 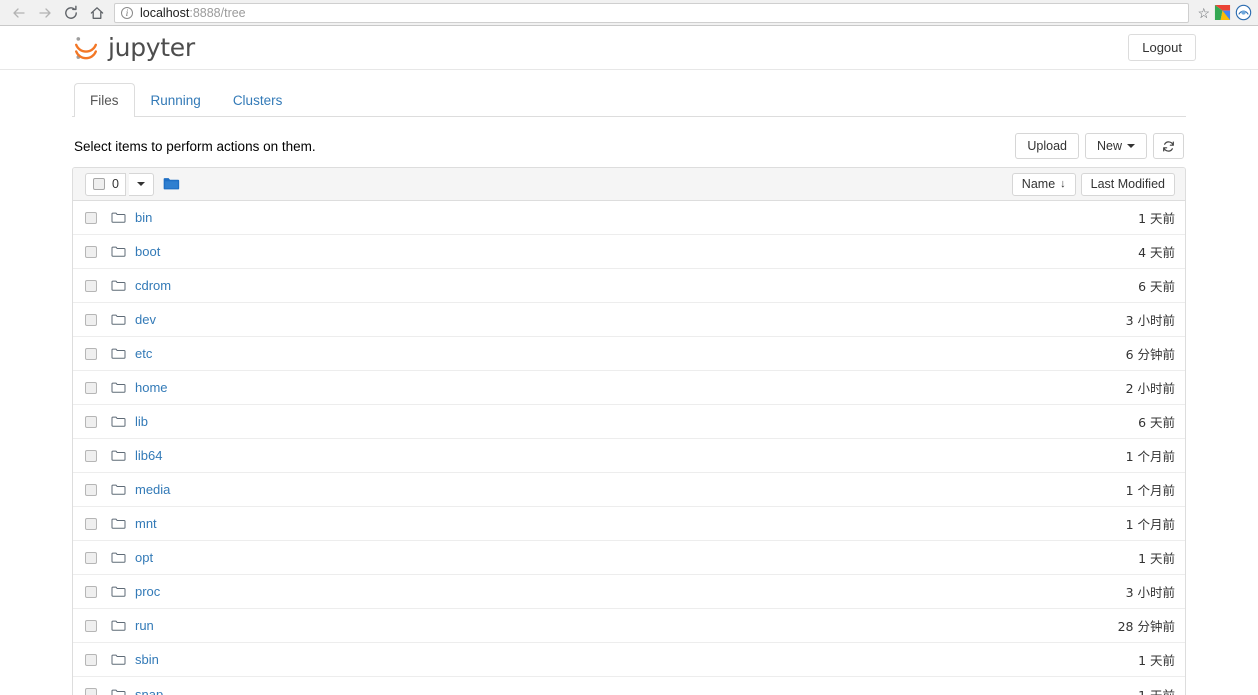 I want to click on table-row: run 28 分钟前, so click(x=629, y=626).